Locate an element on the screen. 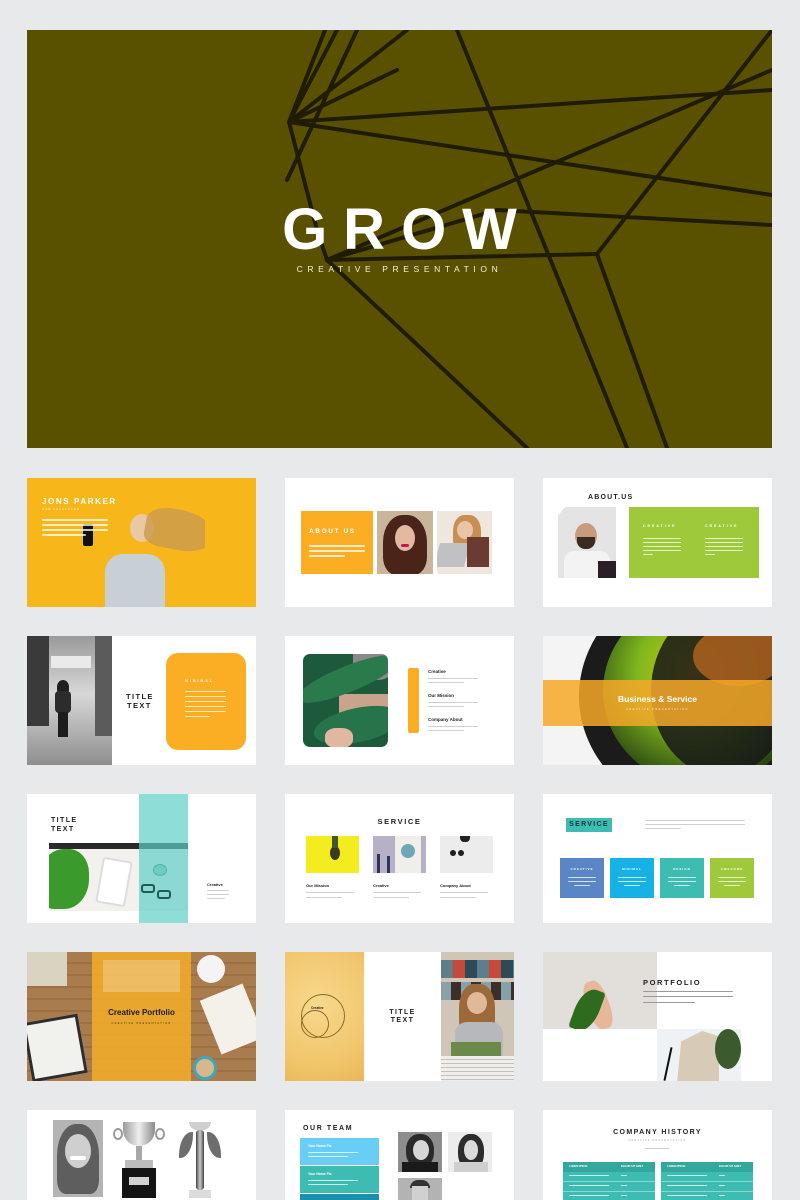 The height and width of the screenshot is (1200, 800). slide-thumbnail-awards is located at coordinates (141, 1155).